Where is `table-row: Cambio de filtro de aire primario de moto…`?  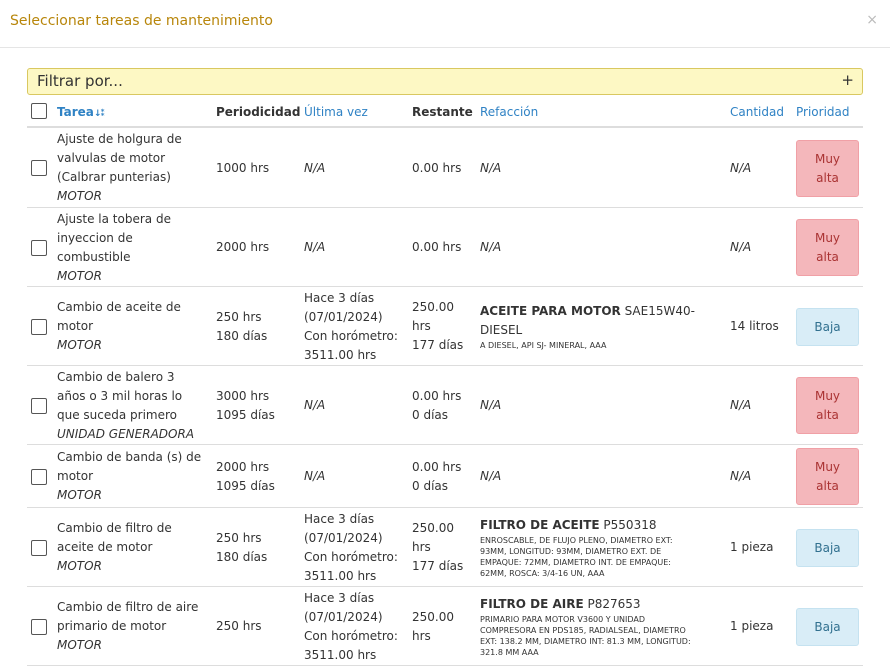 table-row: Cambio de filtro de aire primario de moto… is located at coordinates (445, 626).